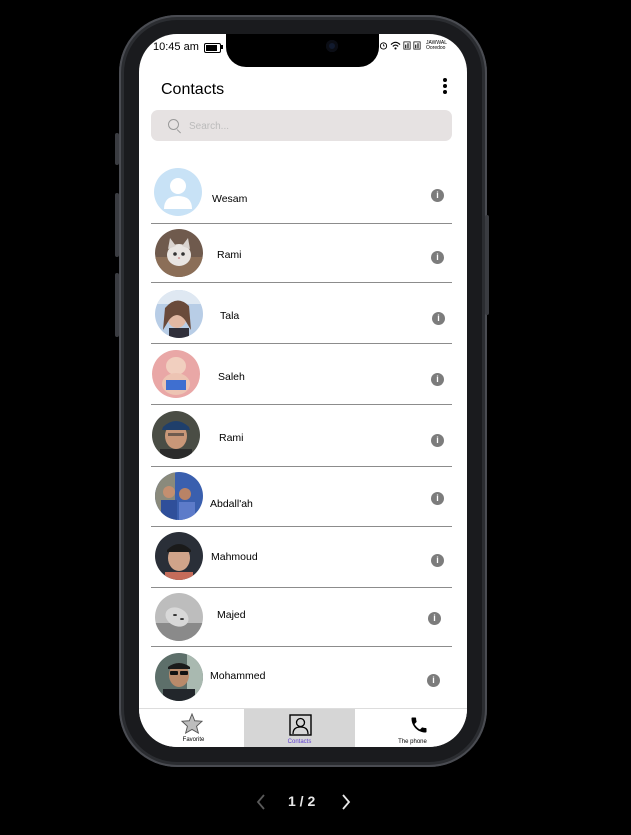  What do you see at coordinates (192, 723) in the screenshot?
I see `star-icon` at bounding box center [192, 723].